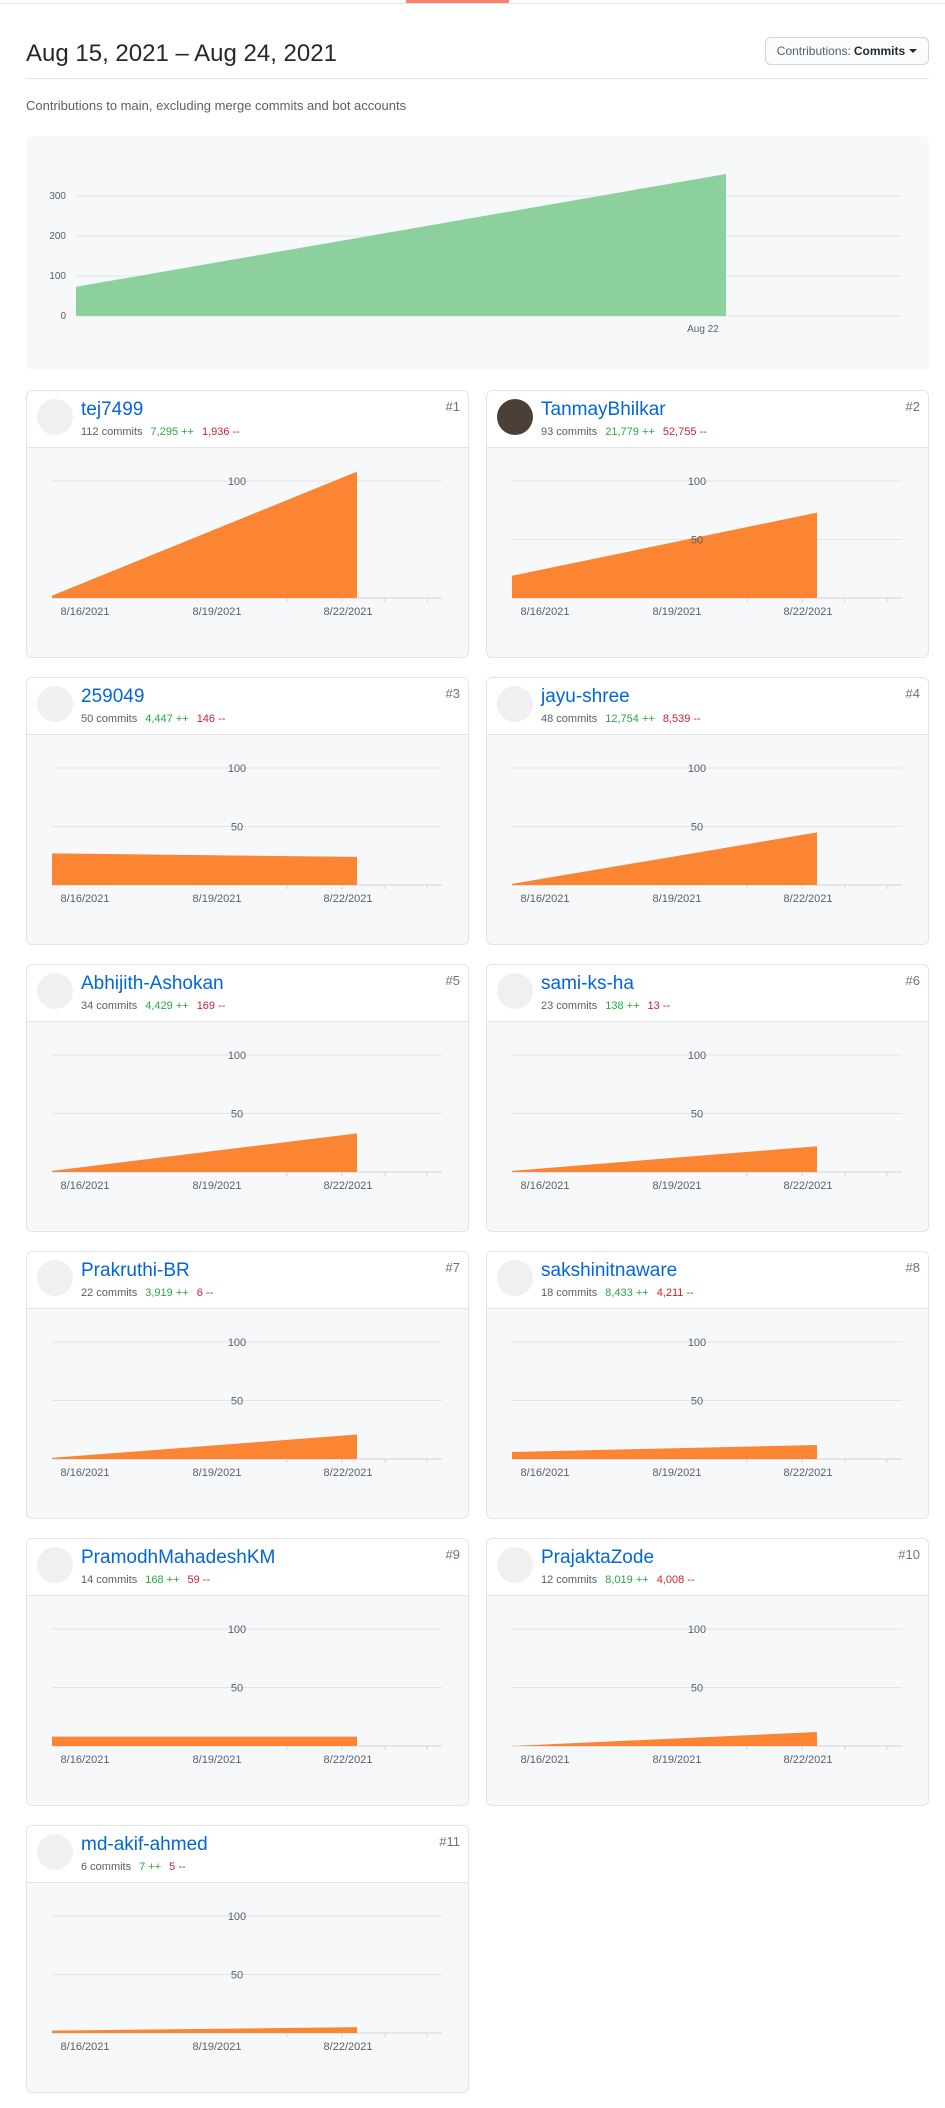 The width and height of the screenshot is (945, 2108). Describe the element at coordinates (585, 697) in the screenshot. I see `contributor-username-link: jayu-shree` at that location.